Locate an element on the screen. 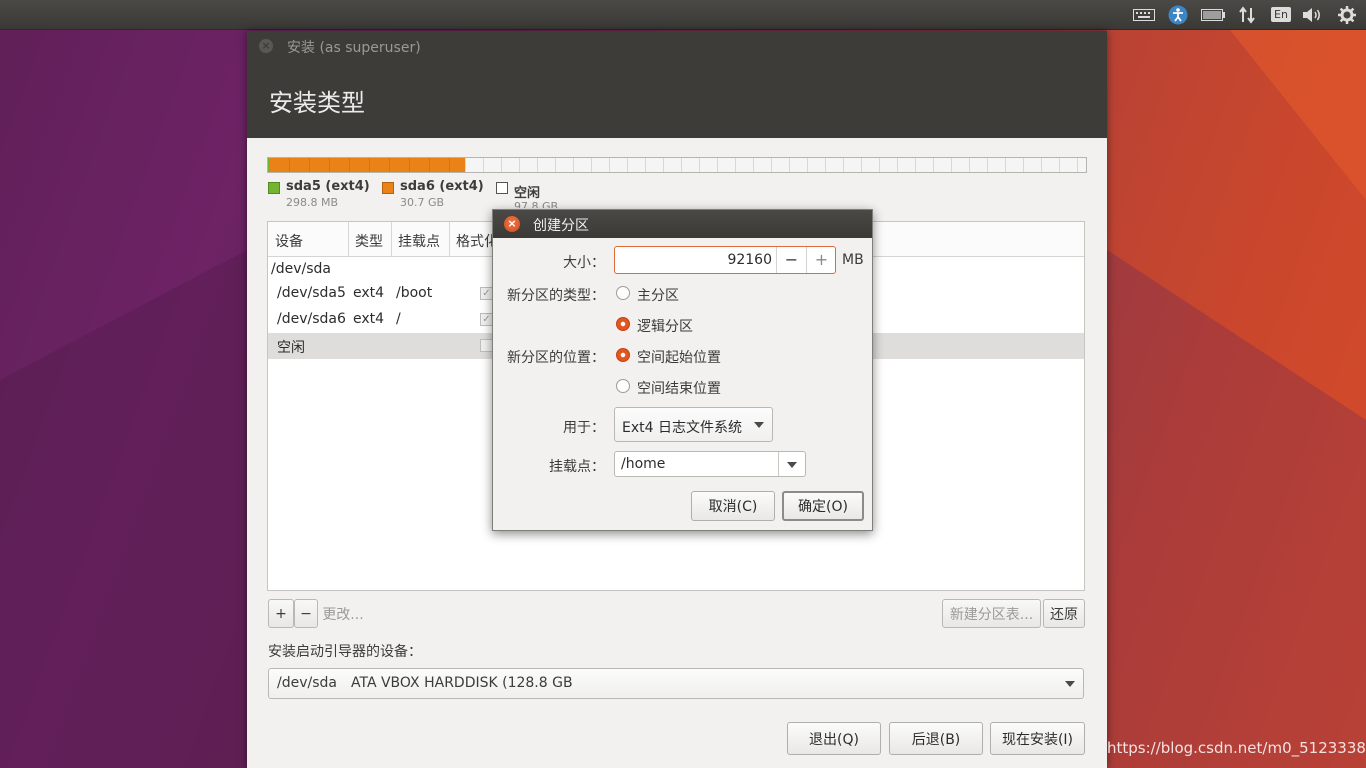 This screenshot has width=1366, height=768. logical-partition-radio is located at coordinates (623, 324).